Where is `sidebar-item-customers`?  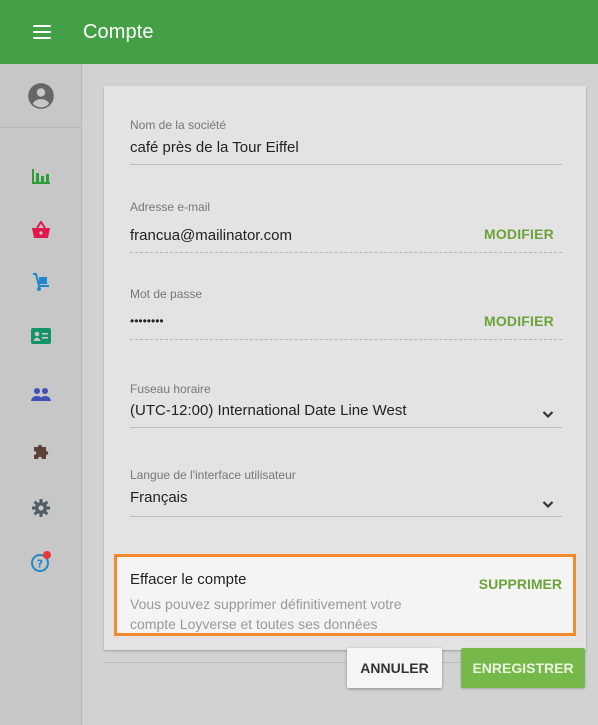
sidebar-item-customers is located at coordinates (40, 394).